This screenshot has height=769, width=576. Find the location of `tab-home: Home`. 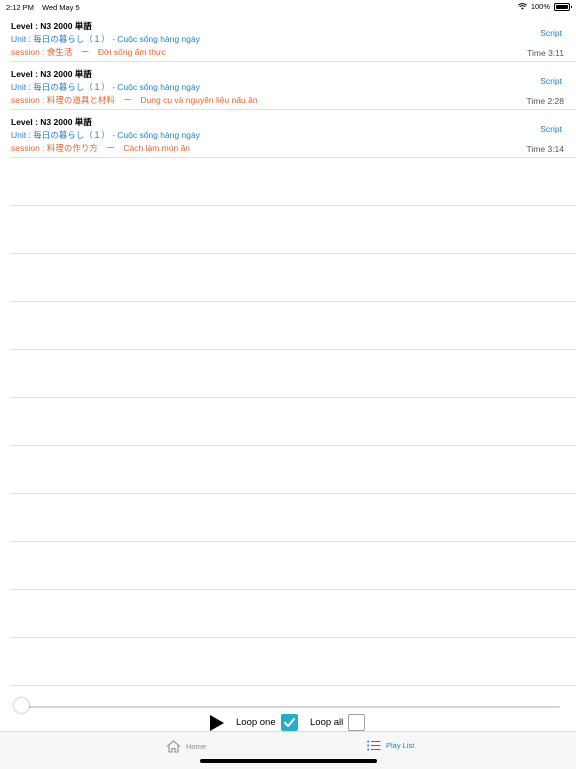

tab-home: Home is located at coordinates (186, 746).